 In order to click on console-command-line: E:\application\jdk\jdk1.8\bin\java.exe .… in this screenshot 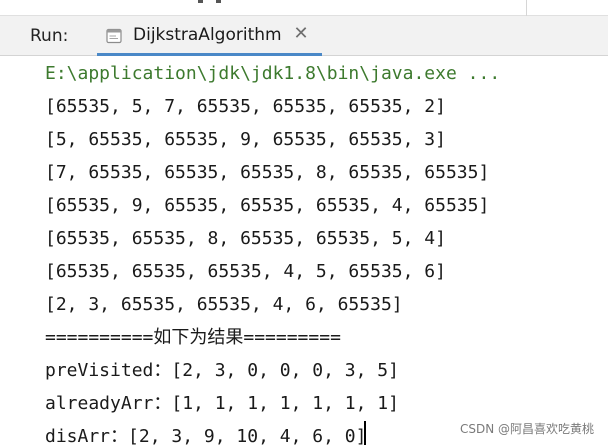, I will do `click(273, 73)`.